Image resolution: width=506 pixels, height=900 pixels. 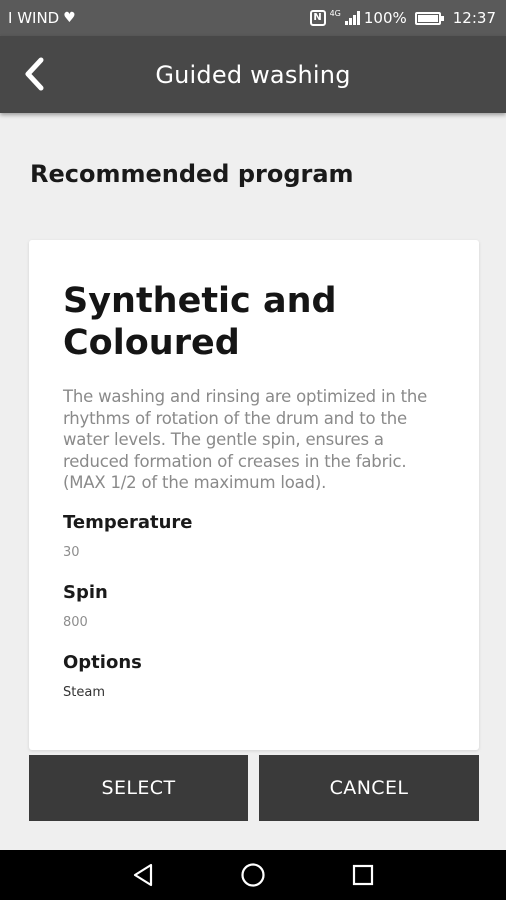 I want to click on heart-icon: ♥, so click(x=69, y=18).